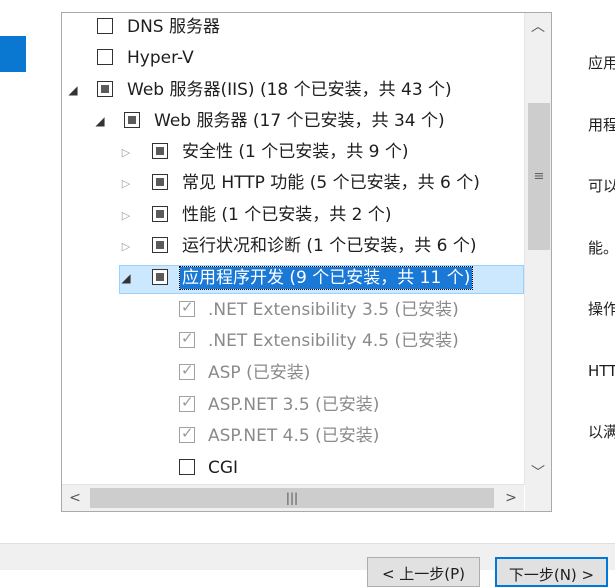  I want to click on tree-item-label: ASP.NET 4.5 (已安装), so click(294, 436).